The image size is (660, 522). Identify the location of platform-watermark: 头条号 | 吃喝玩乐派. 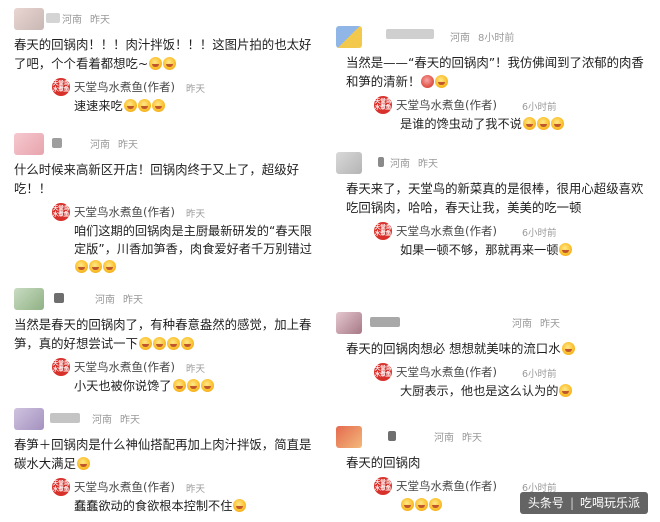
(583, 503).